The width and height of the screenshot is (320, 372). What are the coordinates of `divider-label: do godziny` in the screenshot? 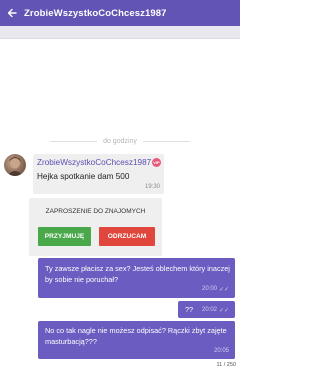 It's located at (120, 141).